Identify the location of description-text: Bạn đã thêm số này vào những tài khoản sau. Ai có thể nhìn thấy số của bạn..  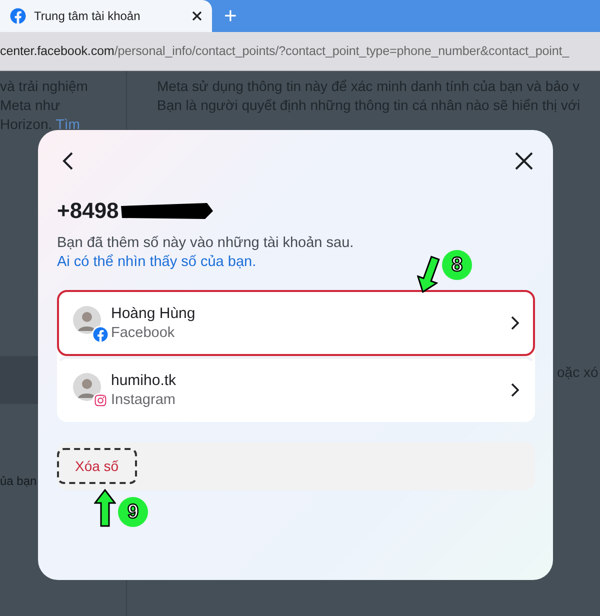
(205, 253).